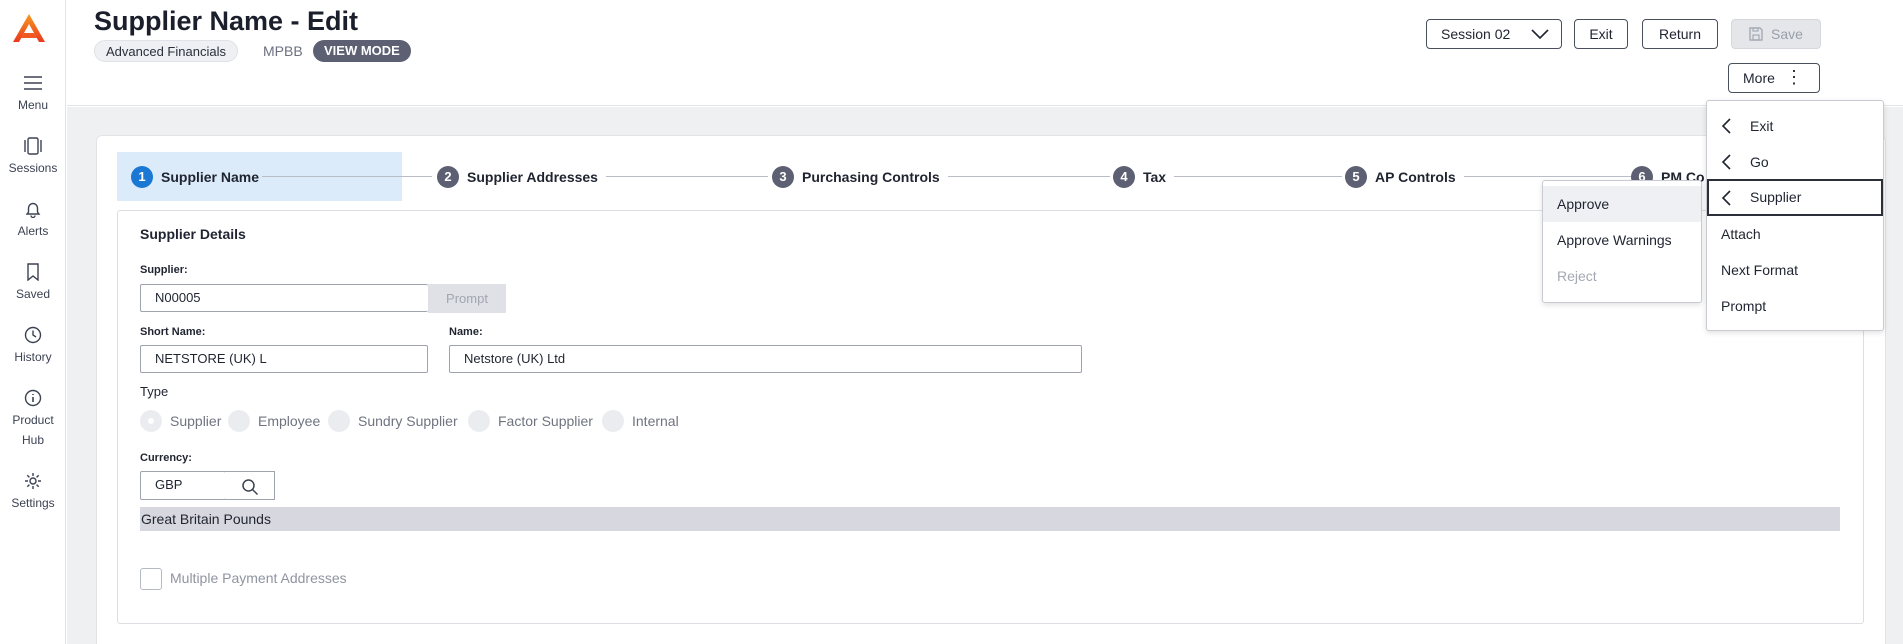 The height and width of the screenshot is (644, 1903). What do you see at coordinates (33, 157) in the screenshot?
I see `sidebar-item-sessions: Sessions` at bounding box center [33, 157].